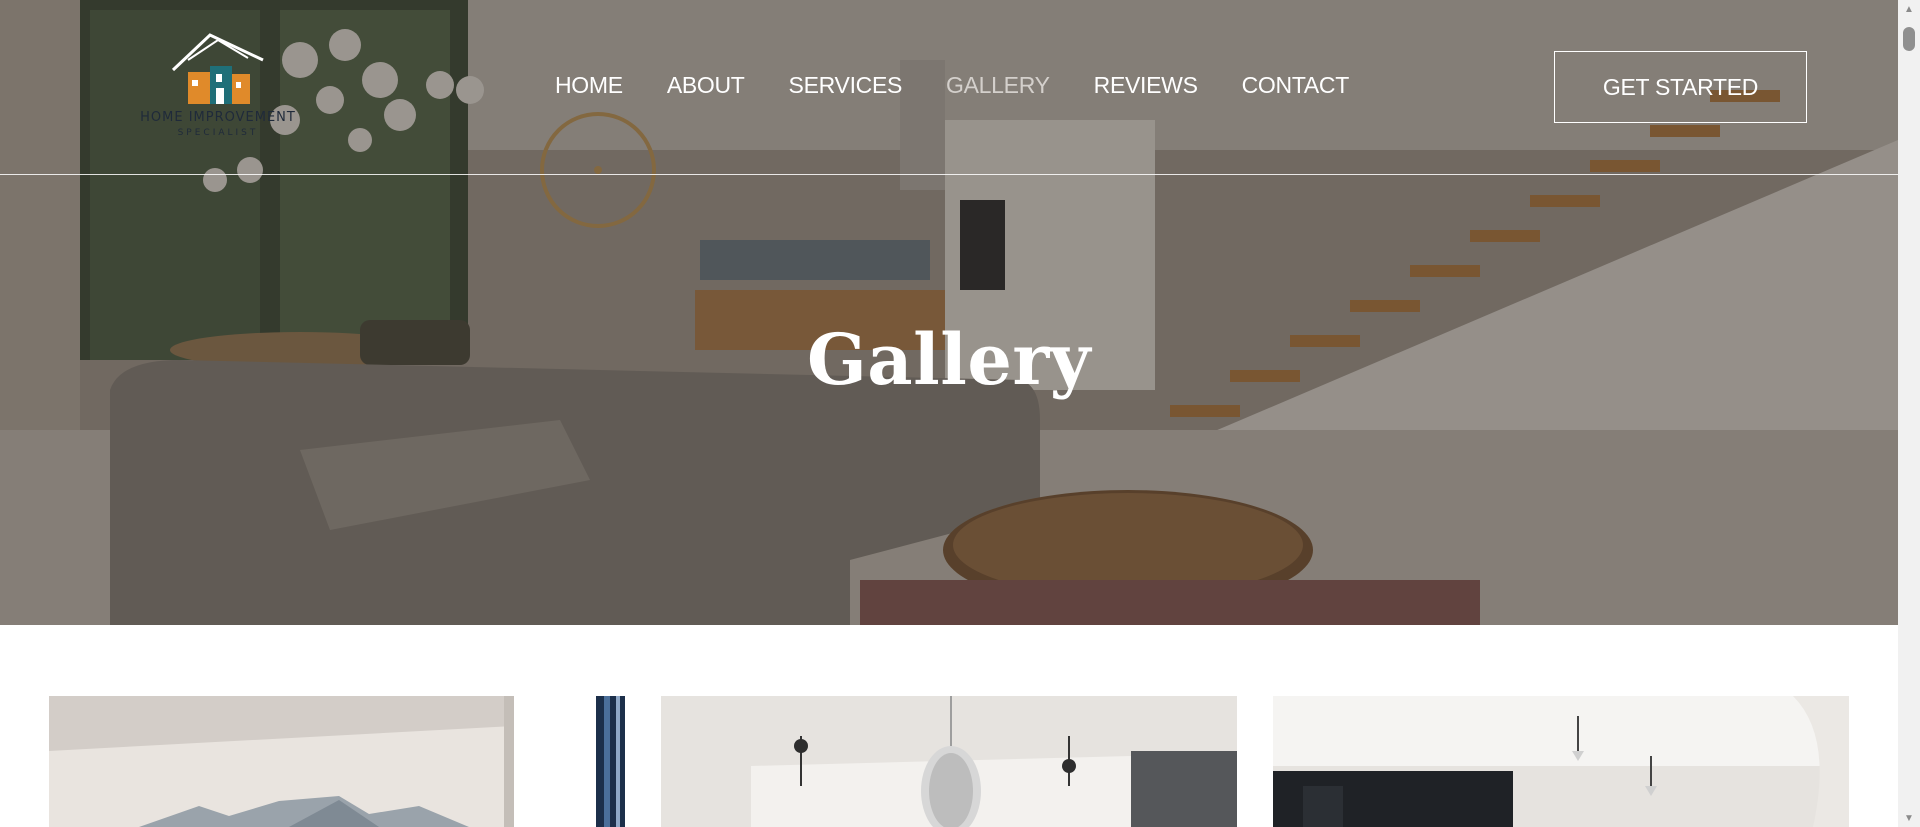  I want to click on site-logo: HOME IMPROVEMENT SPECIALIST, so click(218, 87).